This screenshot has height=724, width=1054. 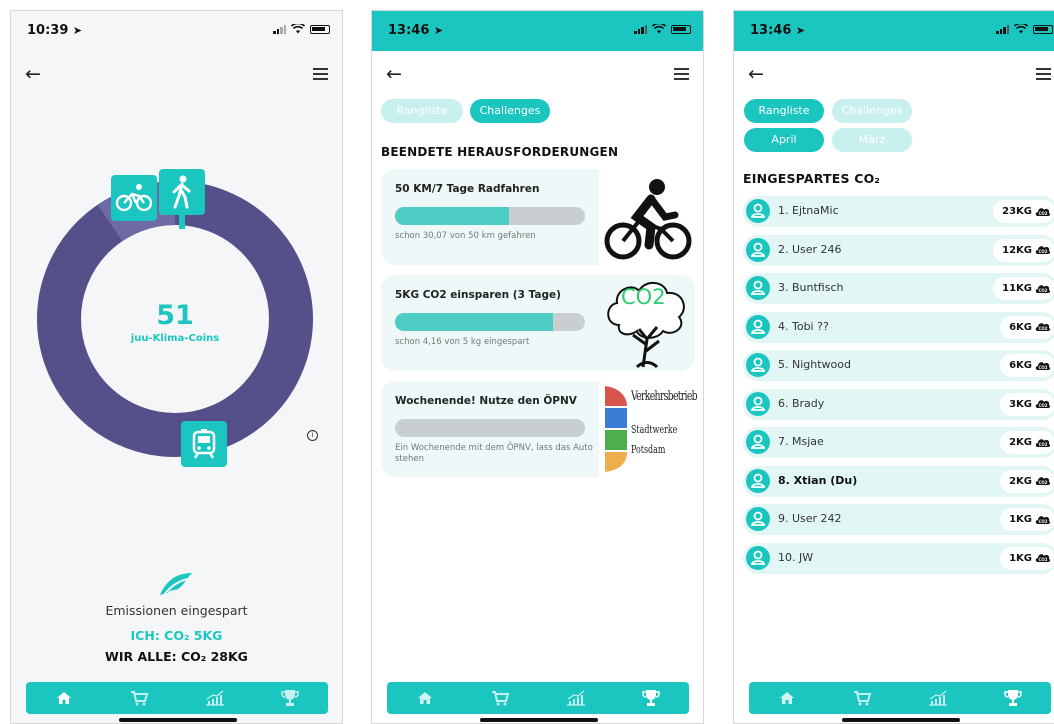 I want to click on status-time: 10:39 ➤, so click(x=54, y=30).